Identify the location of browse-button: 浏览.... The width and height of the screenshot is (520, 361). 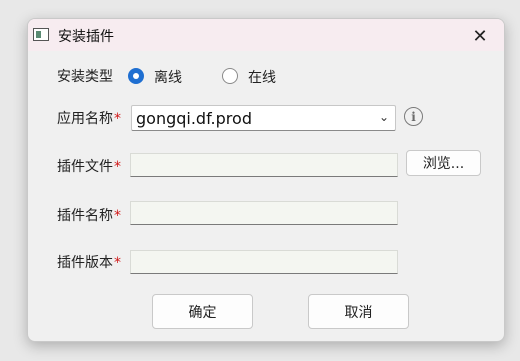
(443, 163).